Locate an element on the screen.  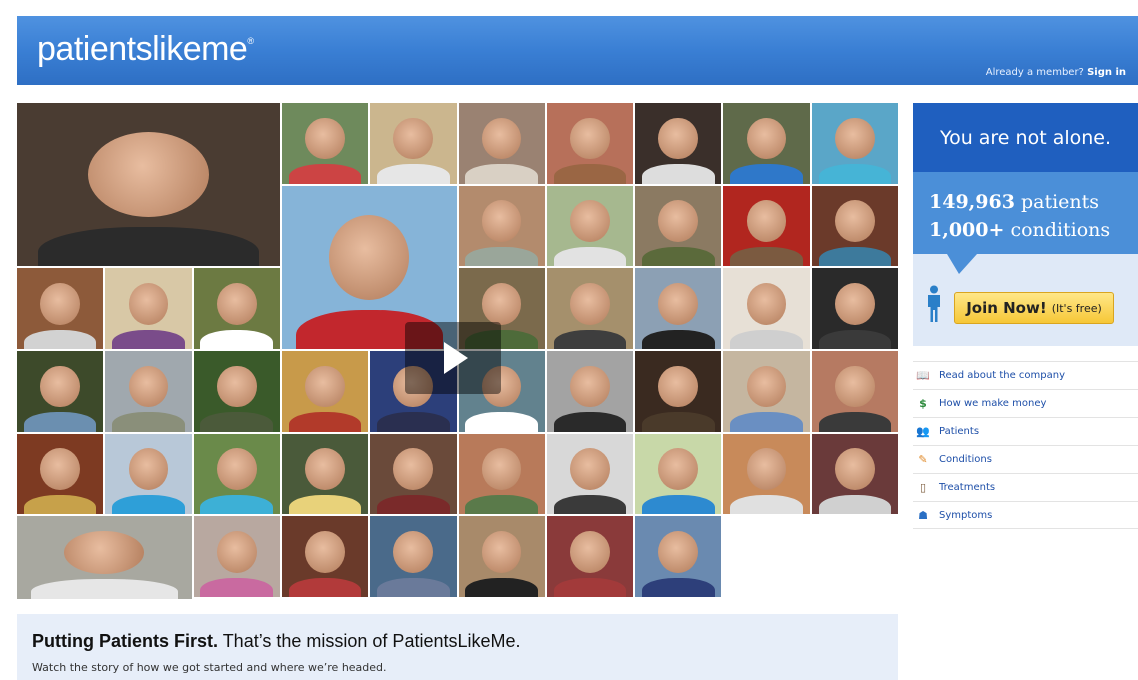
nav-item-label: Patients is located at coordinates (959, 431).